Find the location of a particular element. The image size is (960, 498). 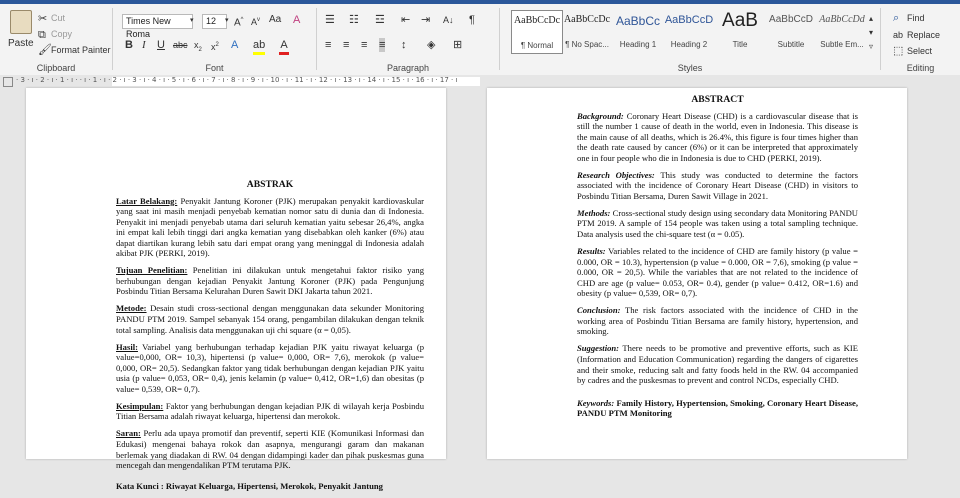

font-name-box: Times New Roma is located at coordinates (157, 26).